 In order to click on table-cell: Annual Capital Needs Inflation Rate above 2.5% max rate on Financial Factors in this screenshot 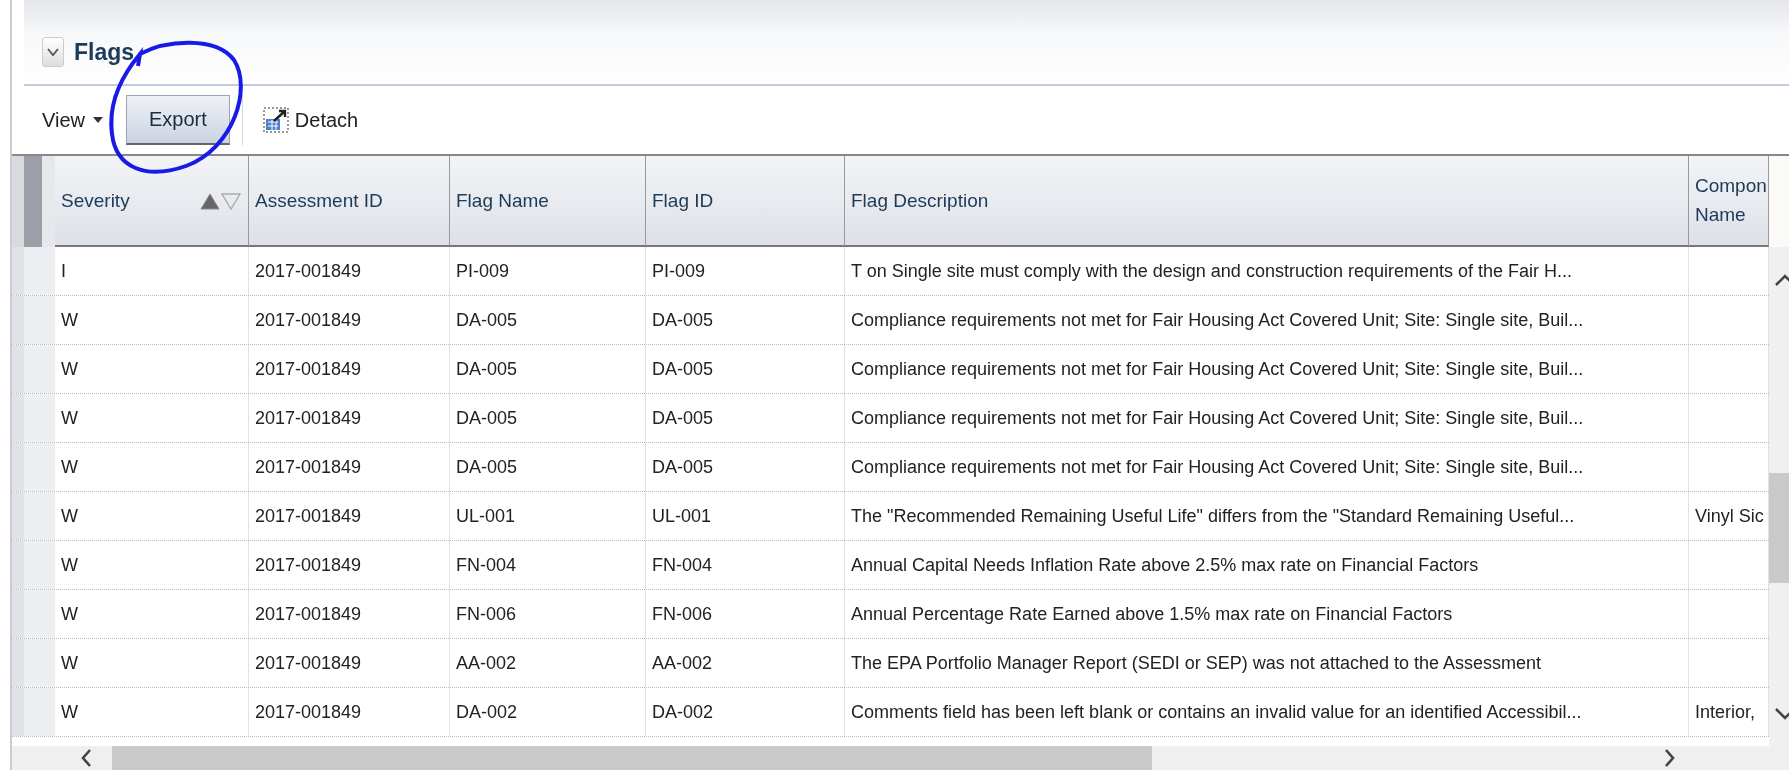, I will do `click(1165, 565)`.